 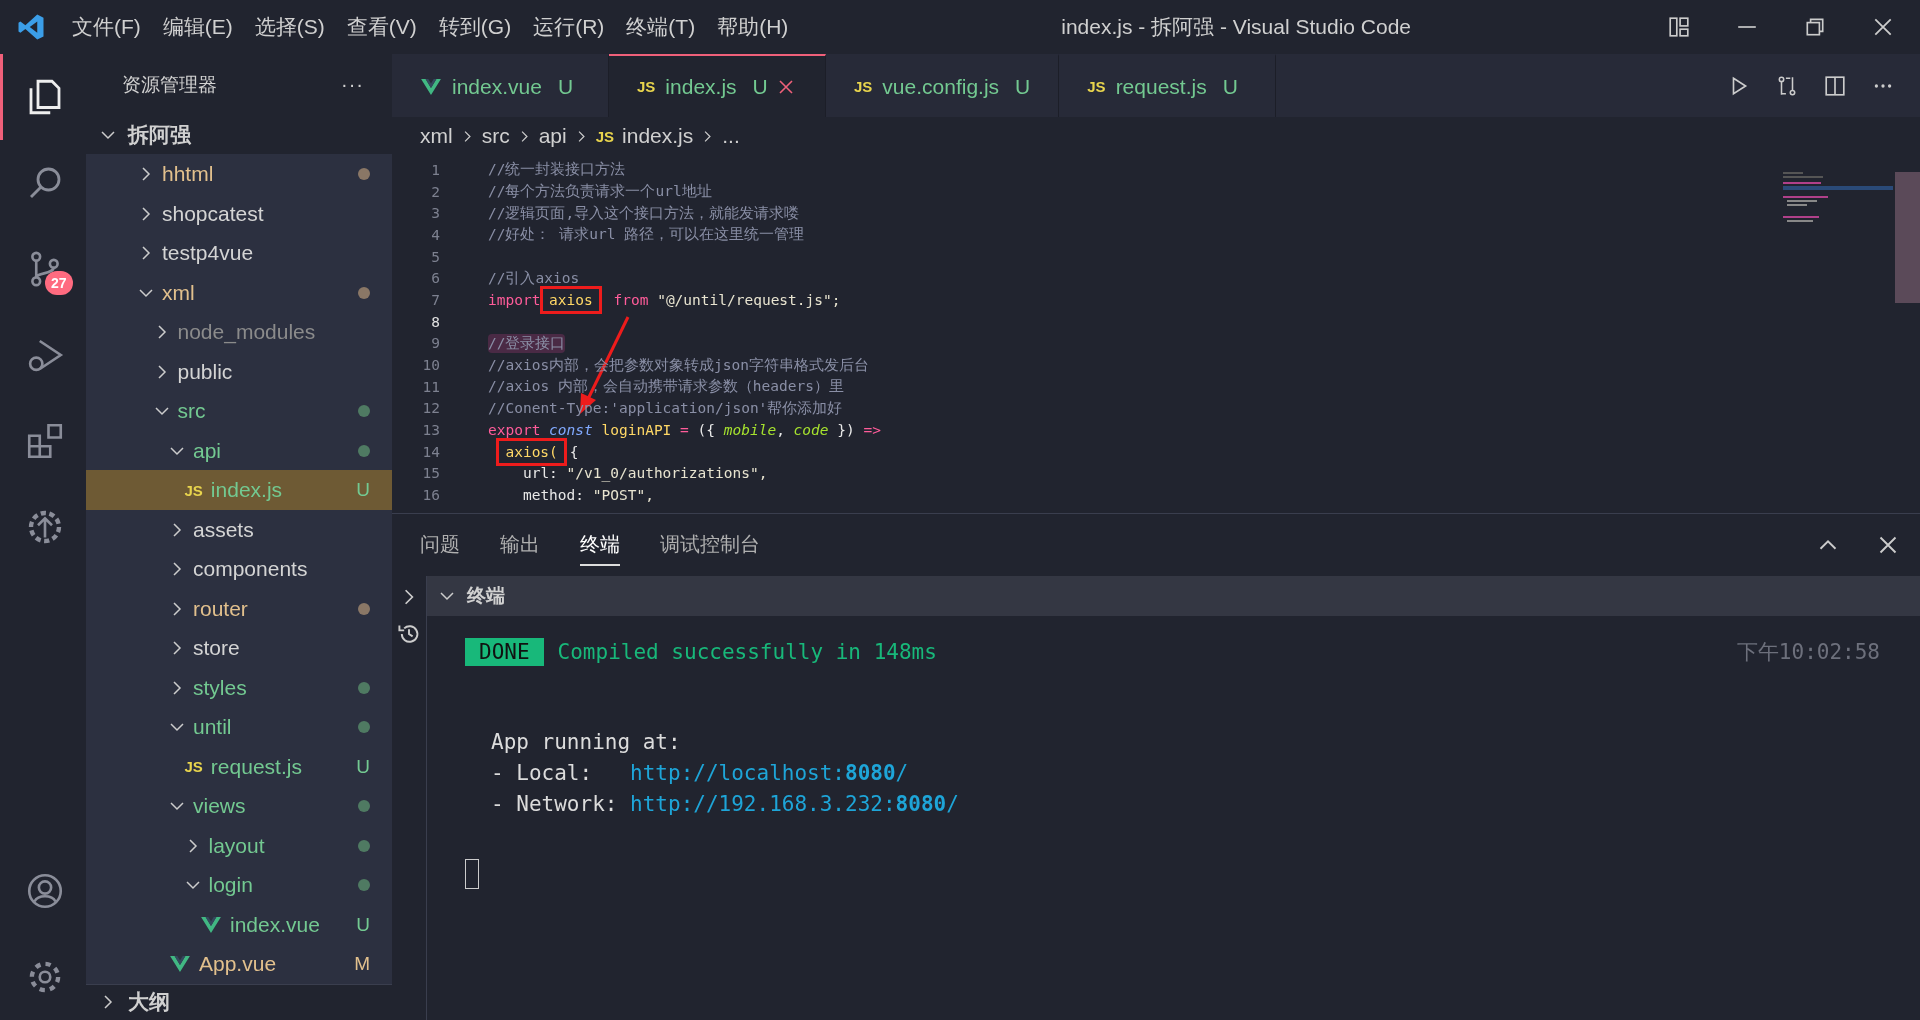 I want to click on editor-tab: JS index.js U, so click(x=717, y=85).